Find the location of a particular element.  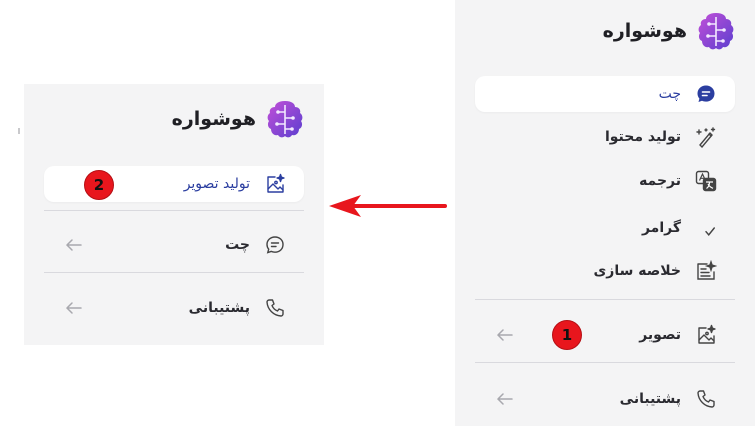

decorative-tick is located at coordinates (19, 131).